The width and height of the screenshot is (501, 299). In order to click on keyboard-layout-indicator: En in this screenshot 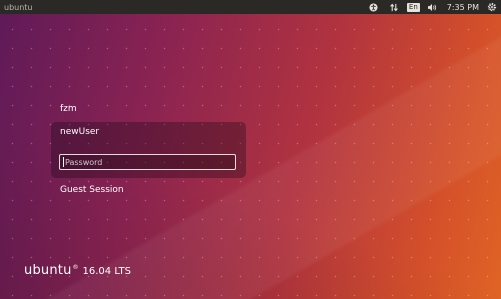, I will do `click(413, 7)`.